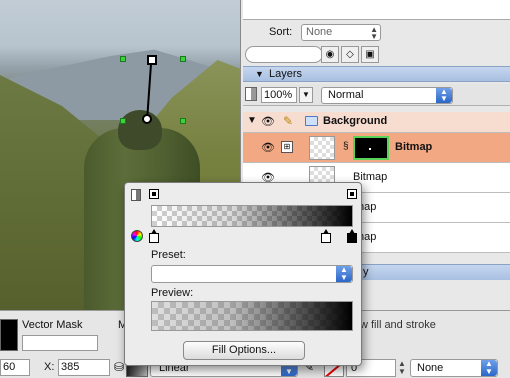 This screenshot has height=378, width=510. Describe the element at coordinates (136, 195) in the screenshot. I see `opacity-swatch-icon` at that location.